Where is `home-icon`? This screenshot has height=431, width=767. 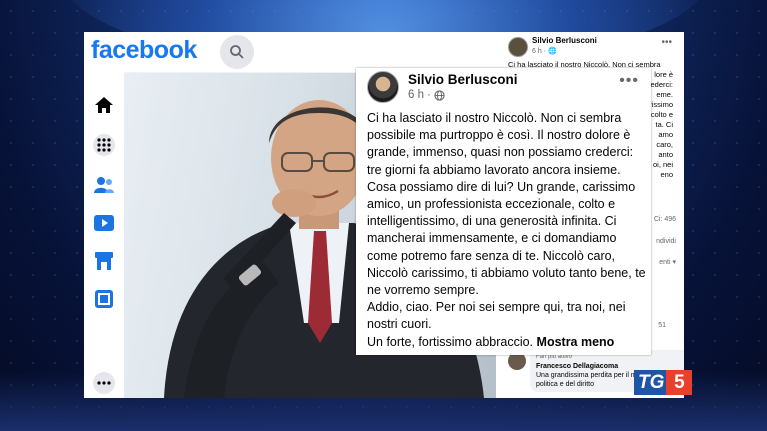
home-icon is located at coordinates (104, 105).